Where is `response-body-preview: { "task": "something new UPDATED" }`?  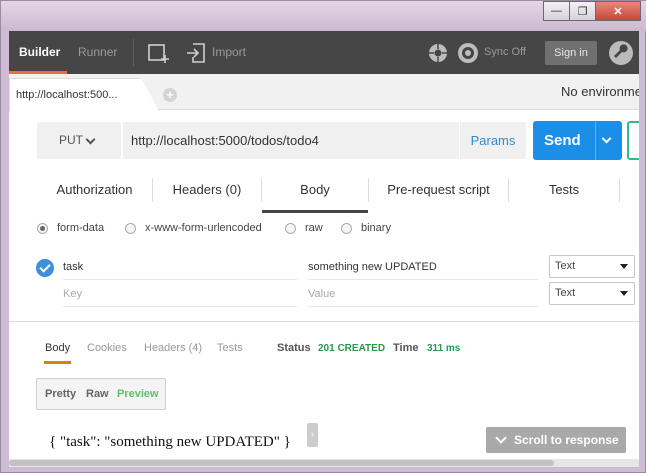
response-body-preview: { "task": "something new UPDATED" } is located at coordinates (170, 442).